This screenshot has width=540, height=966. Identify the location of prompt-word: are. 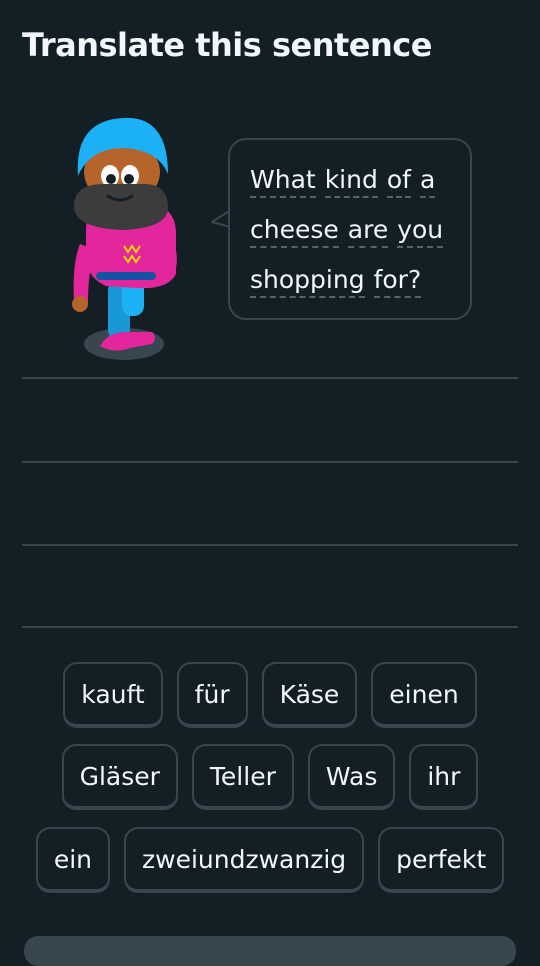
(368, 231).